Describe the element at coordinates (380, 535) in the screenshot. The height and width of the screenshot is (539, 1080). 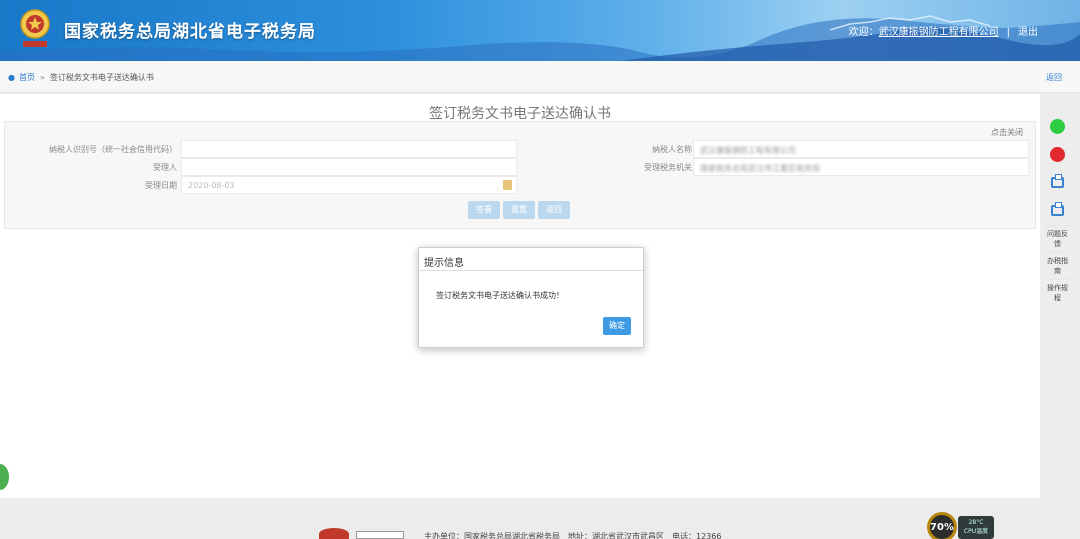
I see `footer-badge-icon` at that location.